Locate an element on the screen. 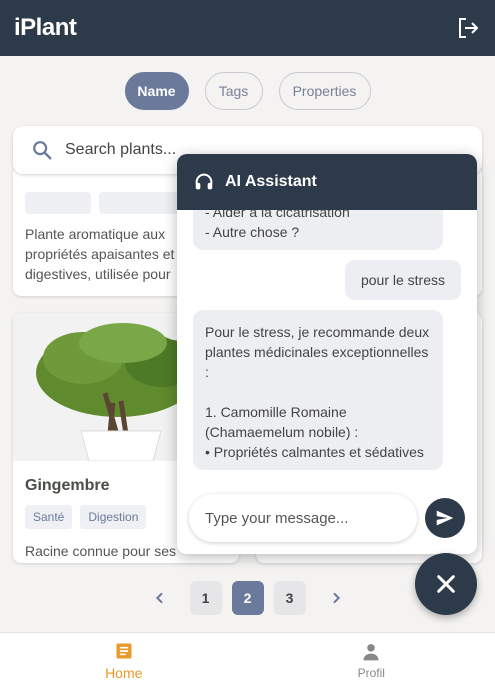 The image size is (495, 688). send-icon is located at coordinates (445, 518).